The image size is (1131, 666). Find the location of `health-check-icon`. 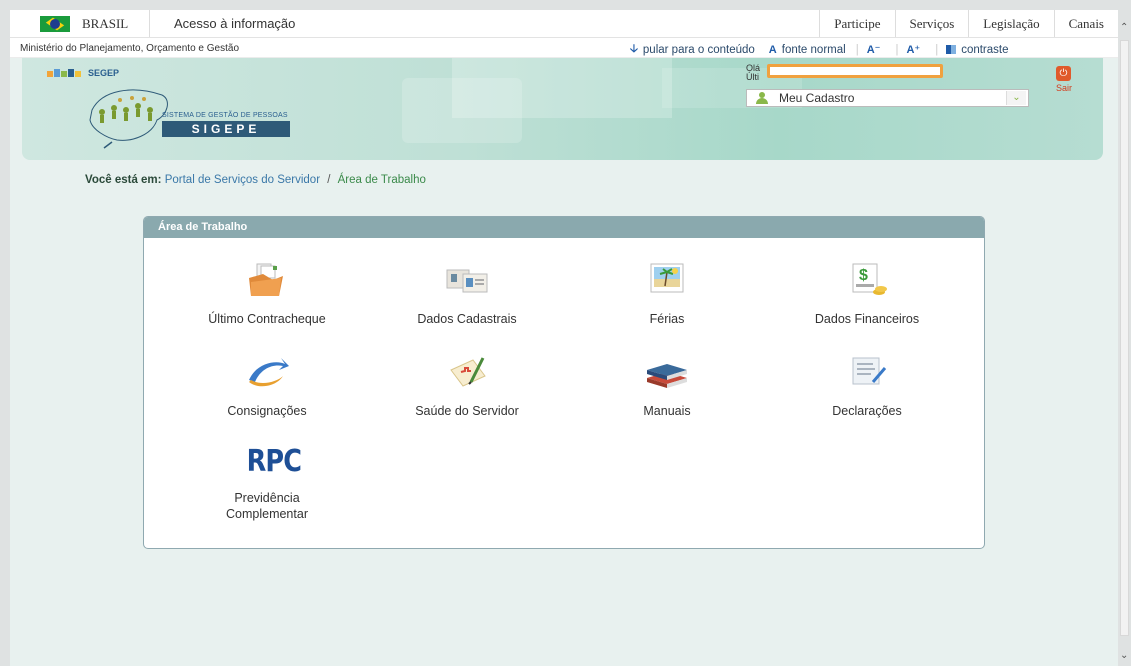

health-check-icon is located at coordinates (468, 372).